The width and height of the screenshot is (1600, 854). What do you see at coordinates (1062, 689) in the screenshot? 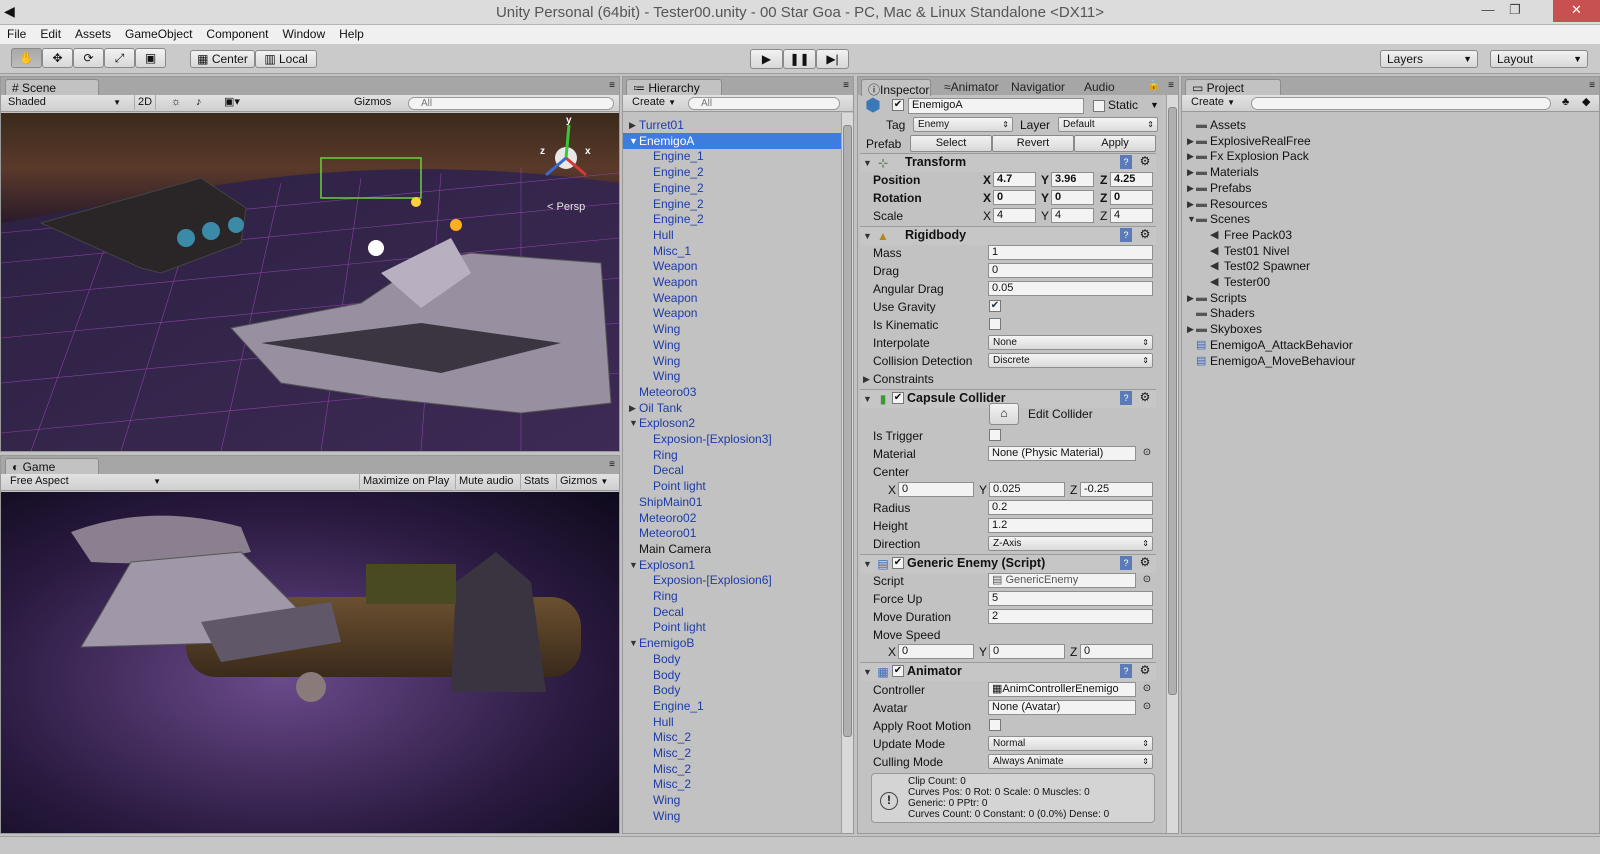
I see `controller-field: ▦AnimControllerEnemigo` at bounding box center [1062, 689].